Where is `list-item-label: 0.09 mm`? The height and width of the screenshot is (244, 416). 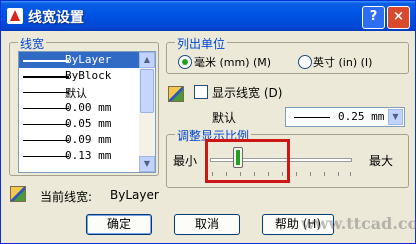 list-item-label: 0.09 mm is located at coordinates (88, 139).